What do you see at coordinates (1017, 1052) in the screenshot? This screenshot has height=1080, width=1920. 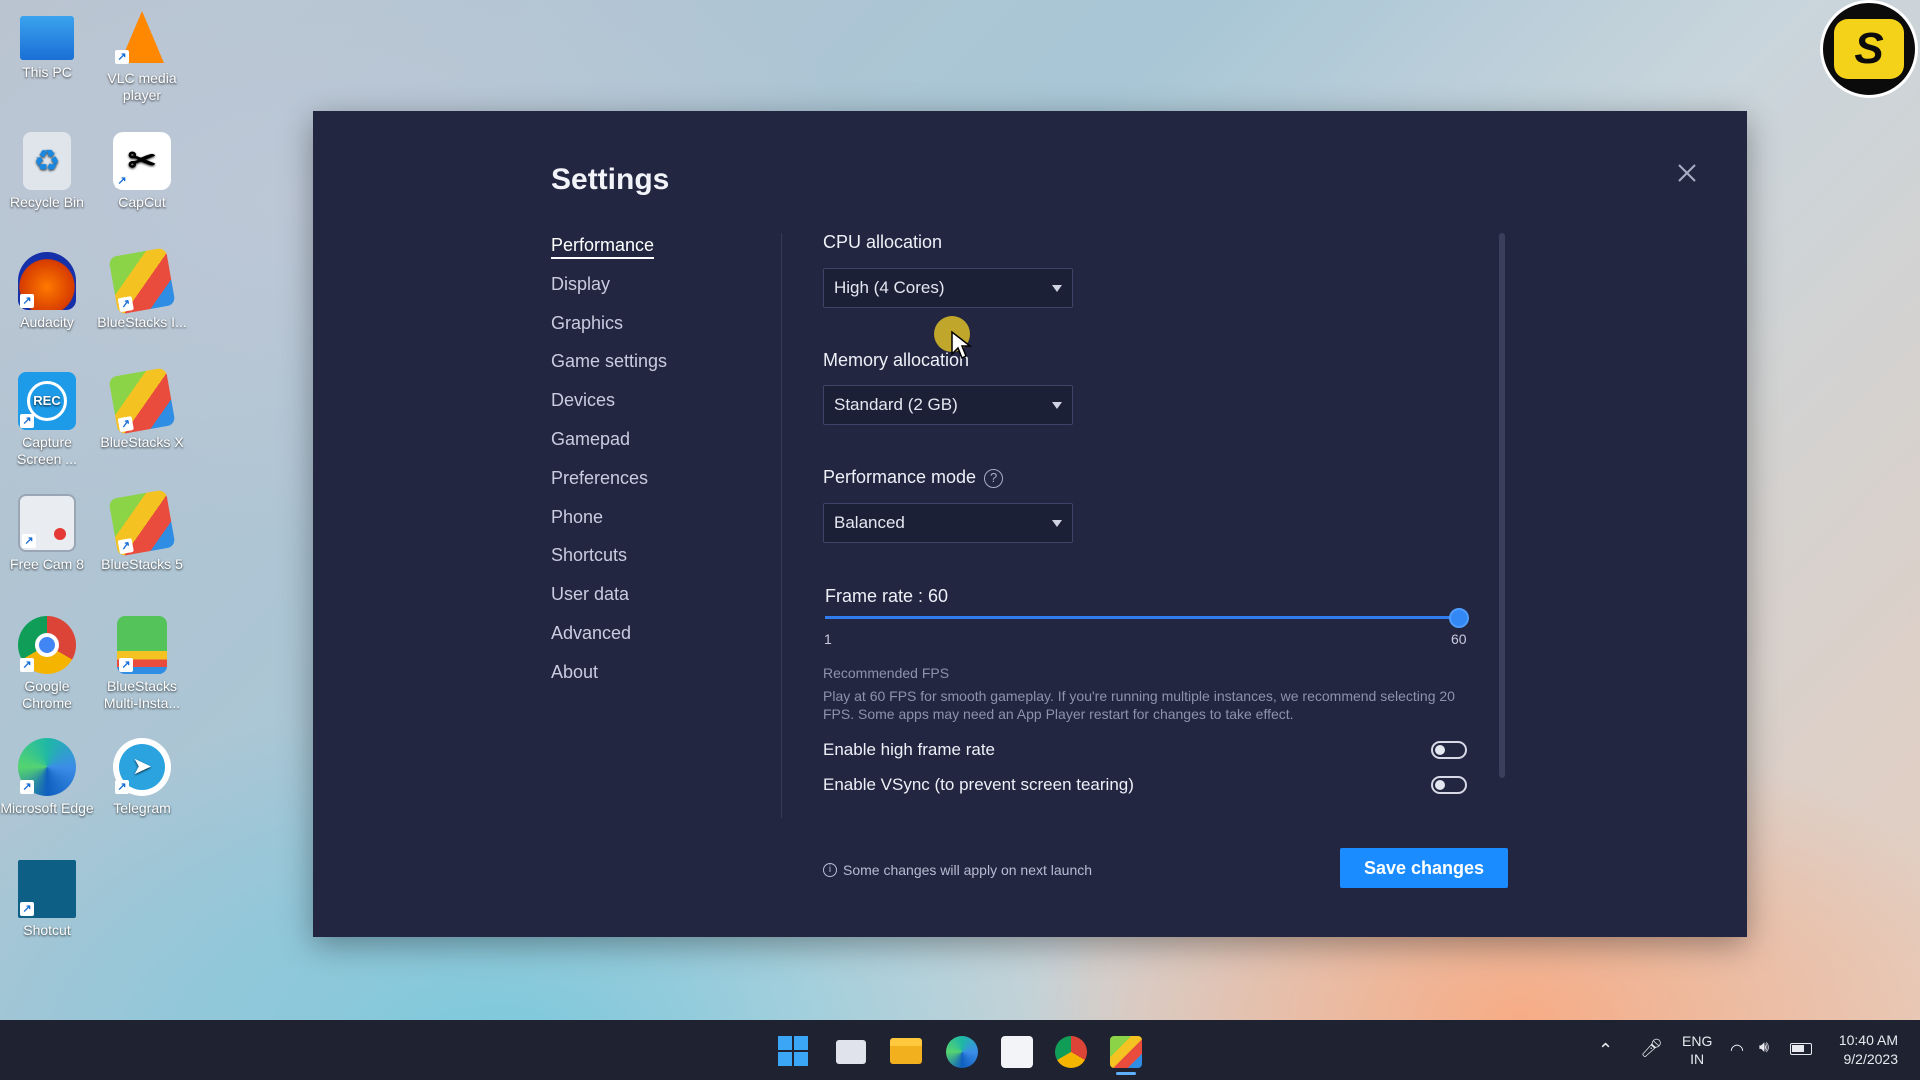 I see `microsoft-store-icon` at bounding box center [1017, 1052].